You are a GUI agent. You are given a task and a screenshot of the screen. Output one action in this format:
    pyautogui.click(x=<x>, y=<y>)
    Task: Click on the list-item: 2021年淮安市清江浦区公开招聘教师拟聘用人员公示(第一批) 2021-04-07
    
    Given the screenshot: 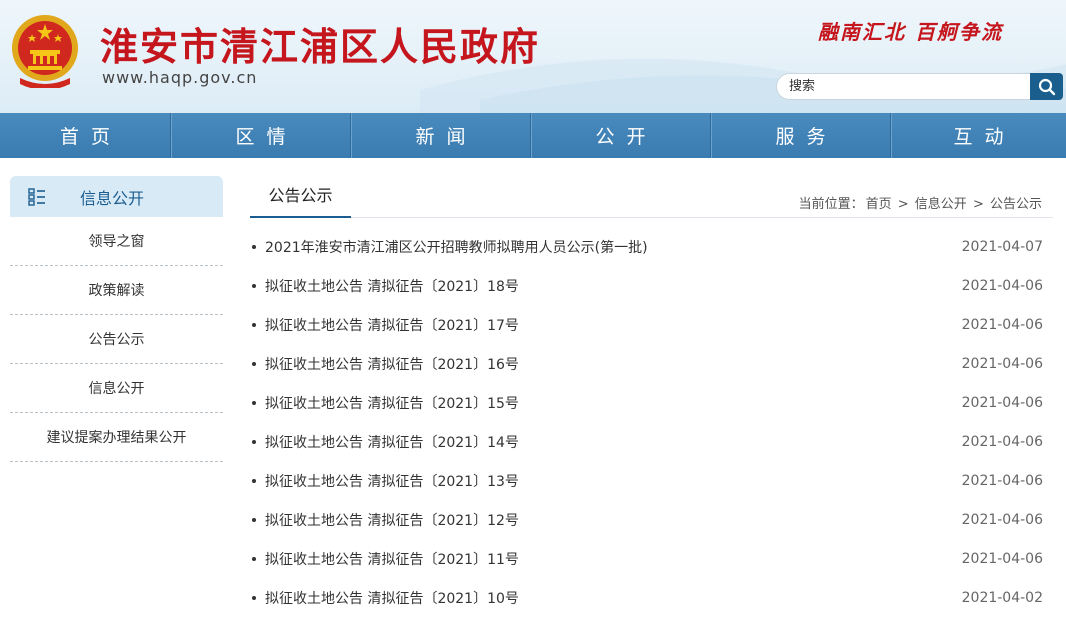 What is the action you would take?
    pyautogui.click(x=651, y=246)
    